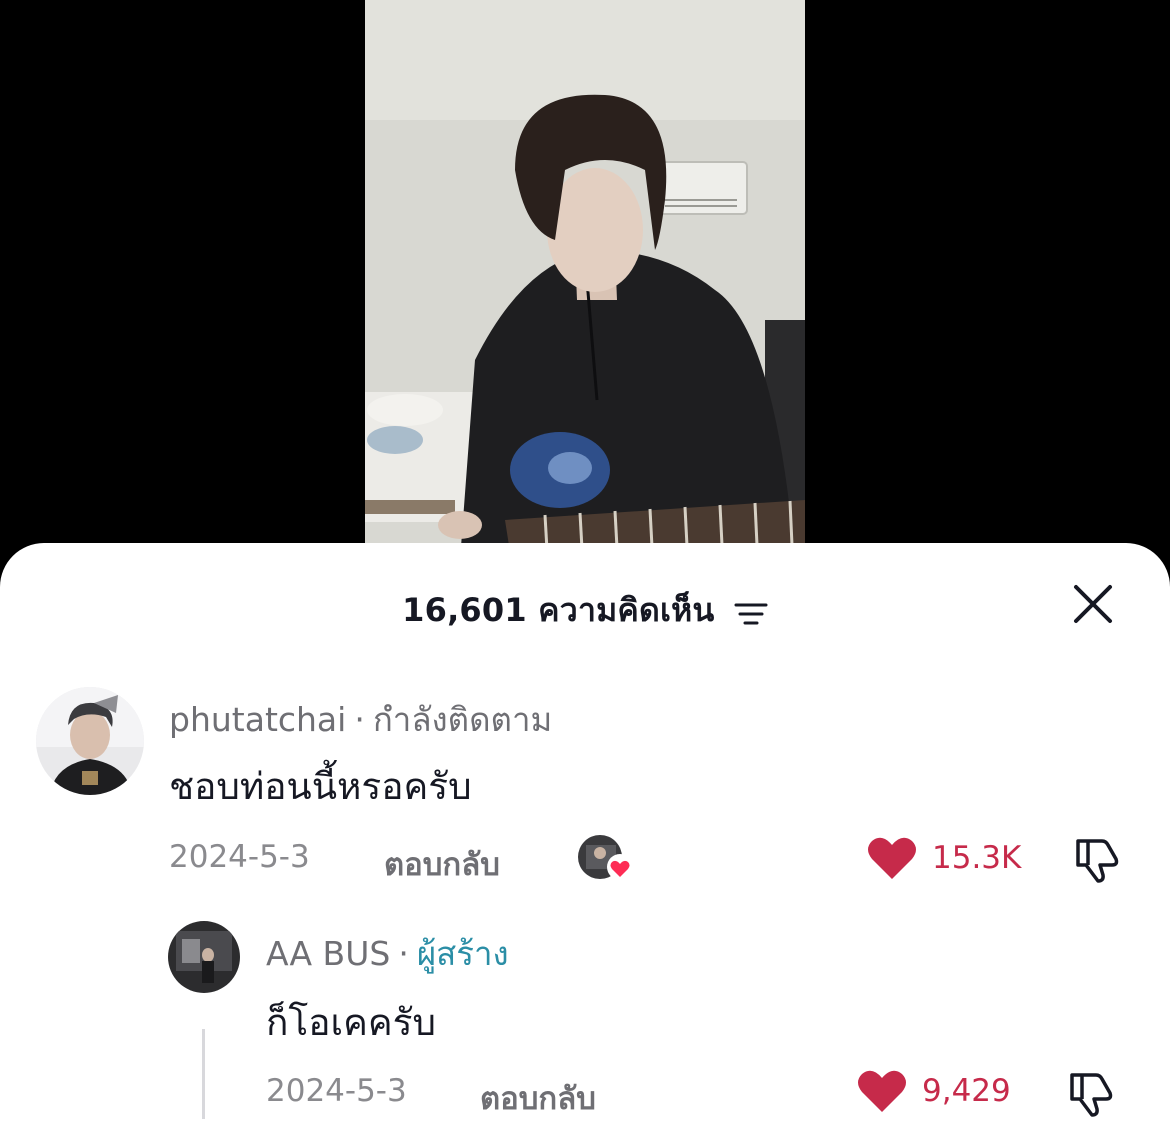 The width and height of the screenshot is (1170, 1144). What do you see at coordinates (462, 953) in the screenshot?
I see `creator-tag: ผู้สร้าง` at bounding box center [462, 953].